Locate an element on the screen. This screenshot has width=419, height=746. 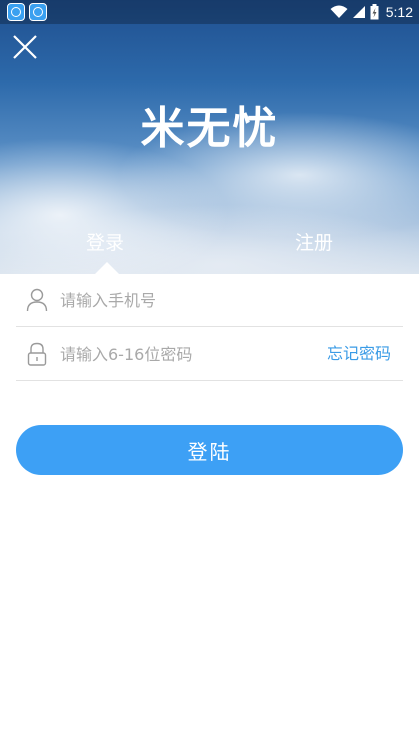
battery-icon is located at coordinates (374, 12).